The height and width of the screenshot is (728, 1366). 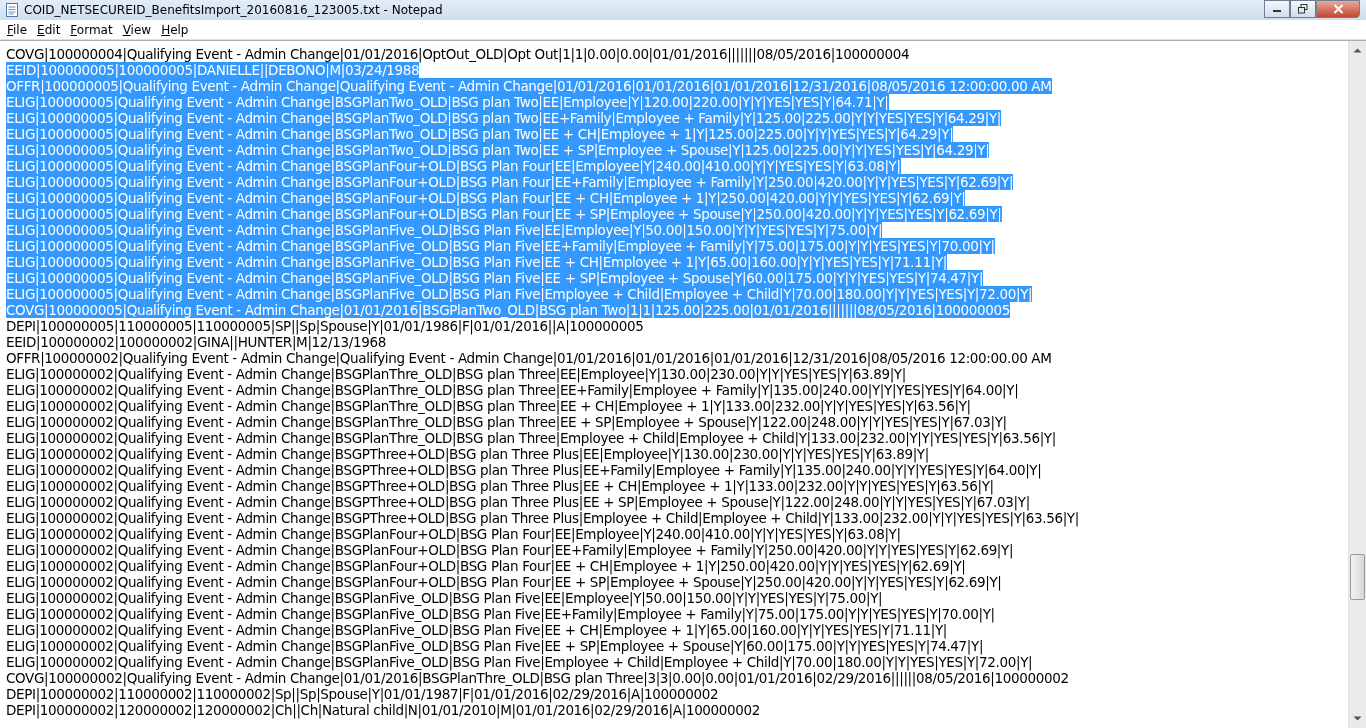 What do you see at coordinates (1357, 50) in the screenshot?
I see `scroll-up-icon` at bounding box center [1357, 50].